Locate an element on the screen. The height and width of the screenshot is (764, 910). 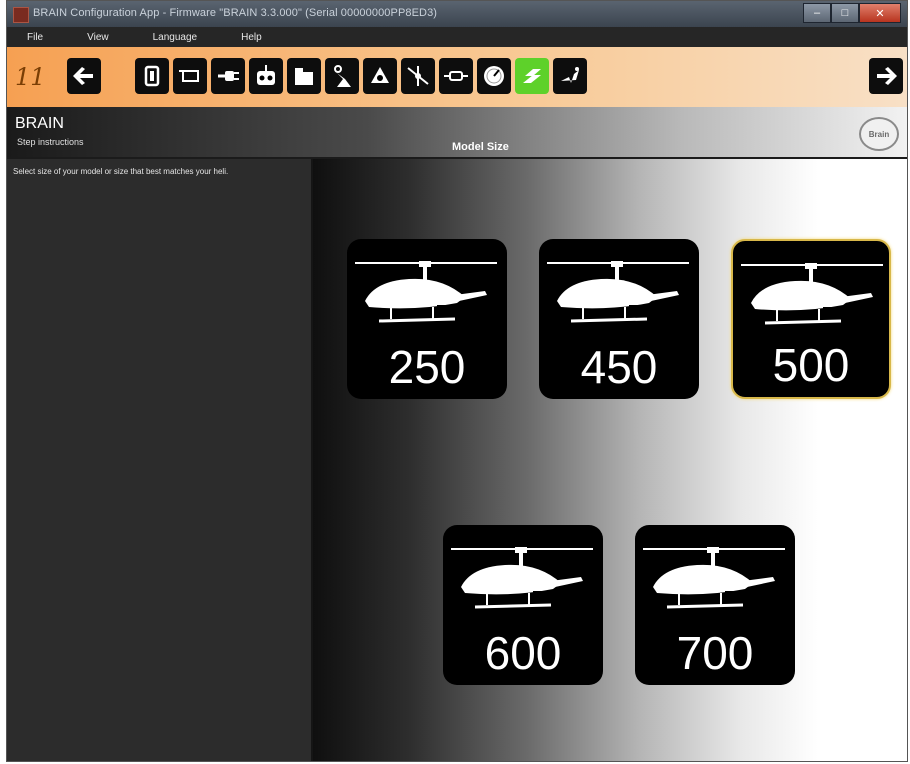
step-transmitter-button is located at coordinates (266, 76).